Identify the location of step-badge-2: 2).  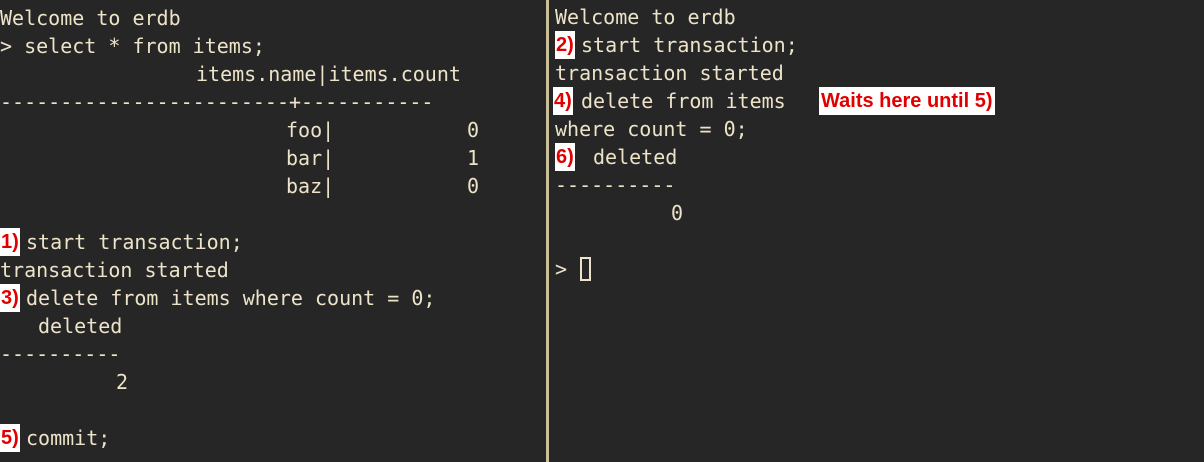
(565, 45).